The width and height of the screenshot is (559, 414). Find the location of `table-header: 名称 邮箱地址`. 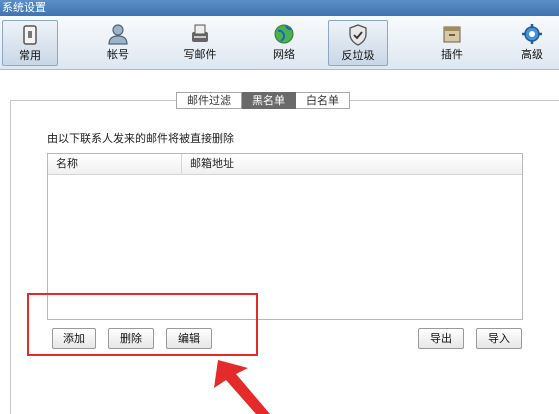

table-header: 名称 邮箱地址 is located at coordinates (285, 164).